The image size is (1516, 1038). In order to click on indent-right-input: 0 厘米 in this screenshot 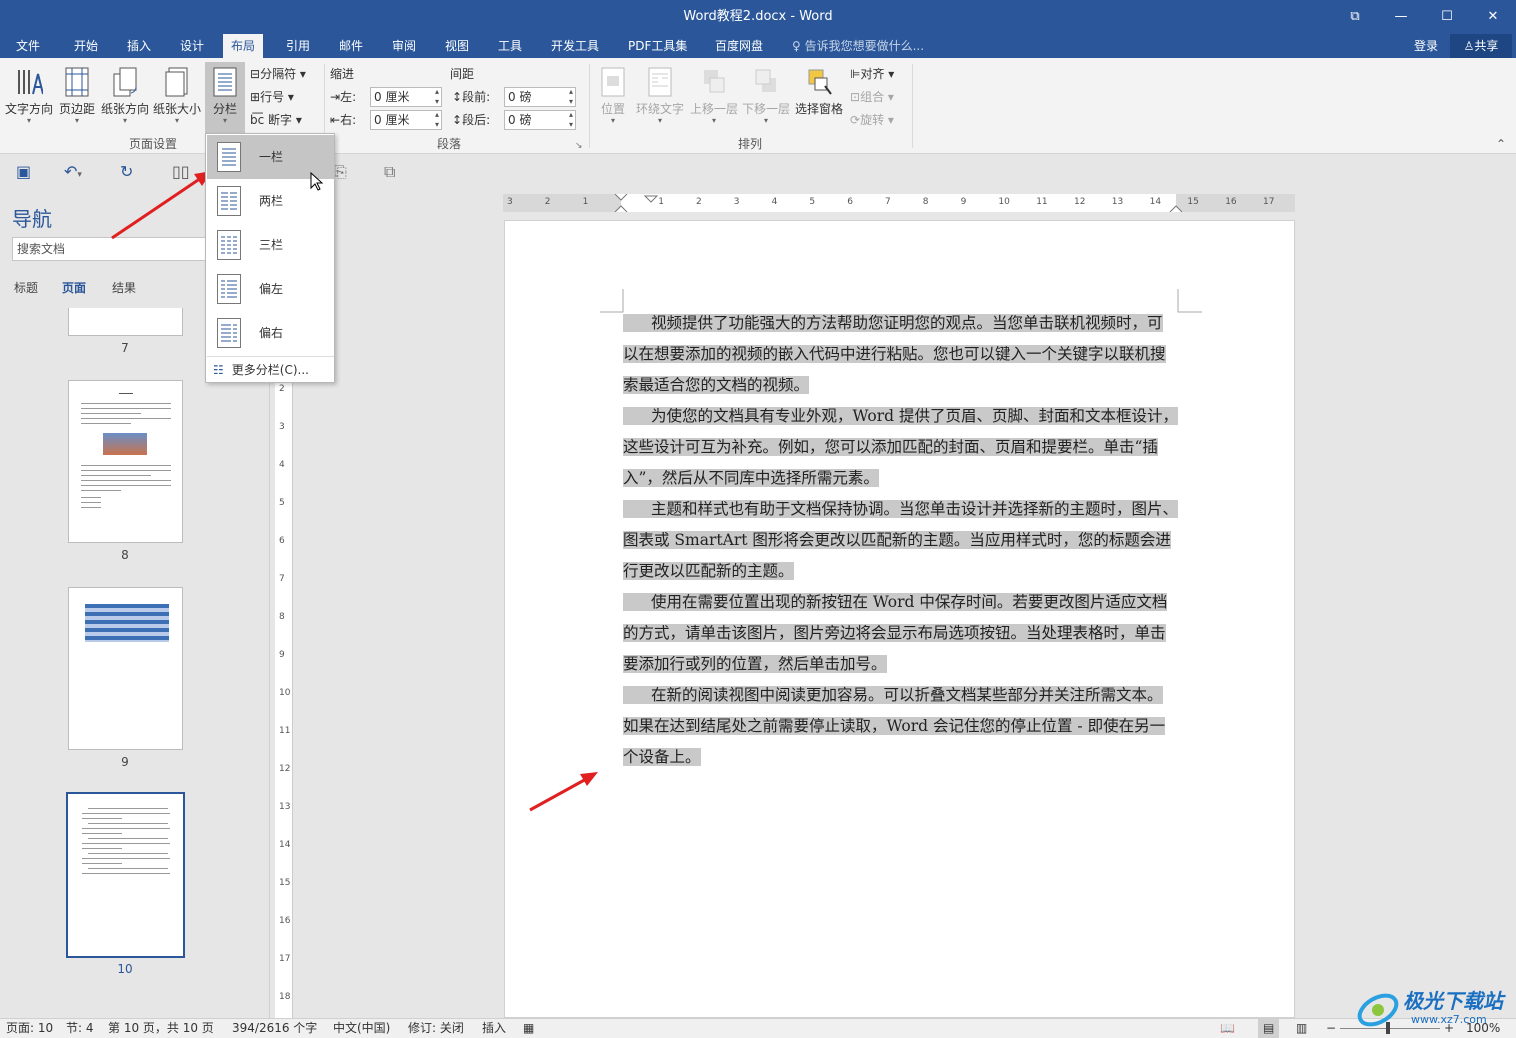, I will do `click(406, 120)`.